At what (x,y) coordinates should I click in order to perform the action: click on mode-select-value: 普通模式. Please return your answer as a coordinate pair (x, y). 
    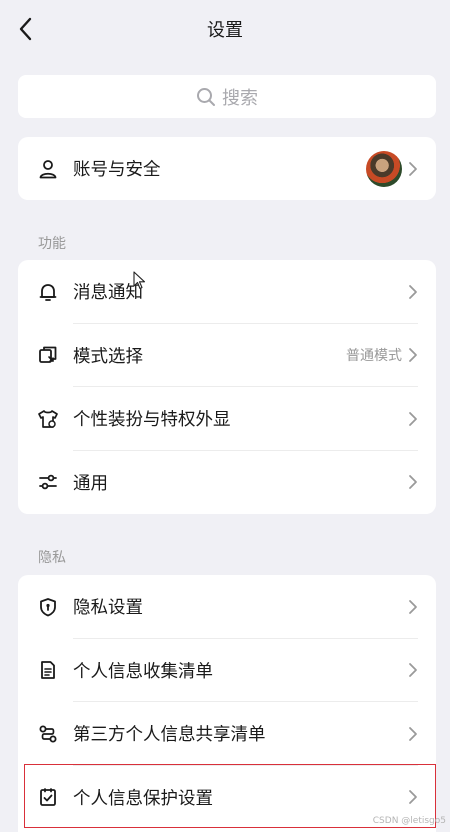
    Looking at the image, I should click on (374, 356).